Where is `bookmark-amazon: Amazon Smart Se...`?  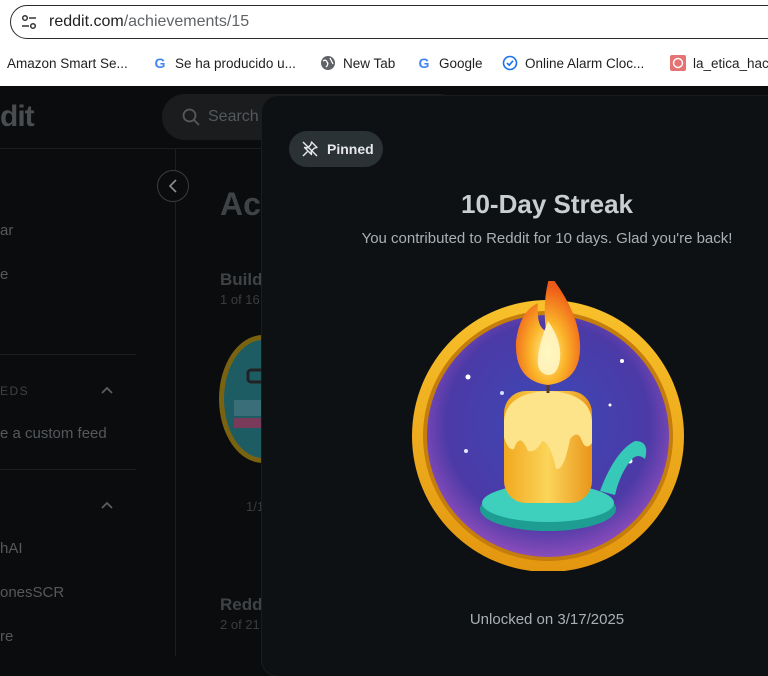
bookmark-amazon: Amazon Smart Se... is located at coordinates (67, 63).